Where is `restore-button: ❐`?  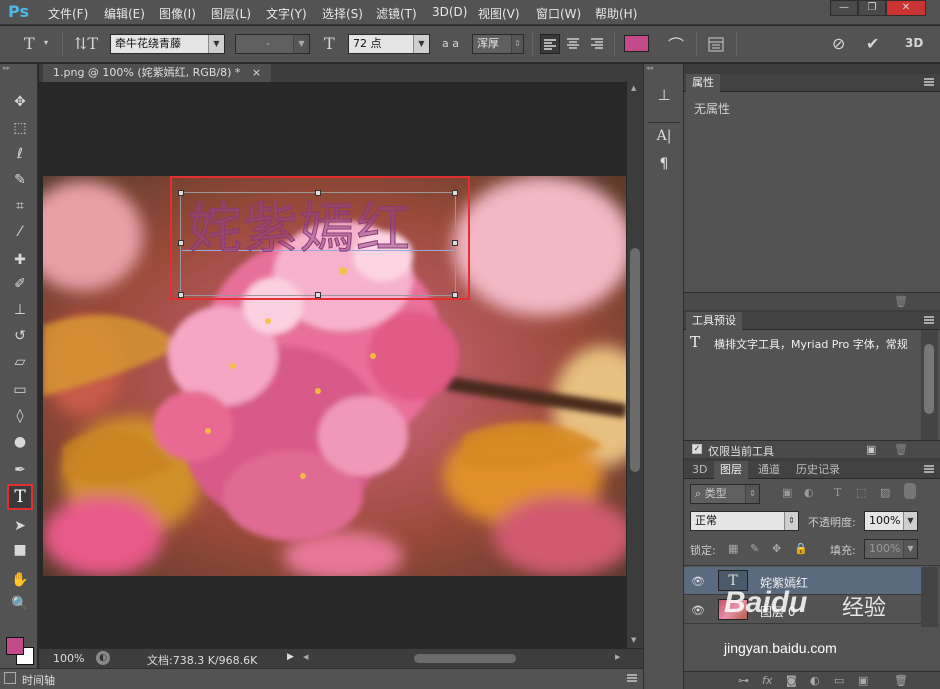 restore-button: ❐ is located at coordinates (872, 8).